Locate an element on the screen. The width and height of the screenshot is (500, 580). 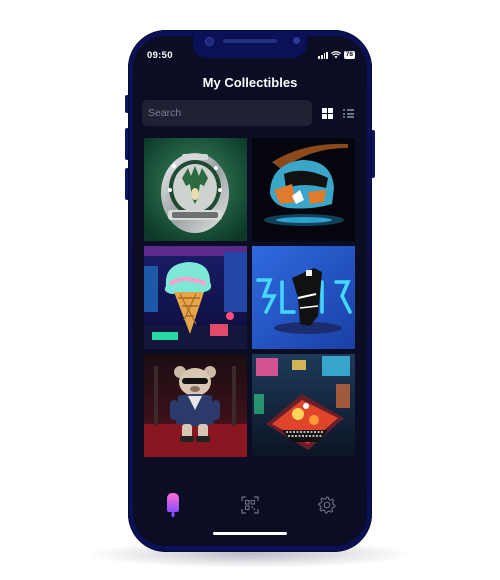
collectible-card-sneaker is located at coordinates (303, 297).